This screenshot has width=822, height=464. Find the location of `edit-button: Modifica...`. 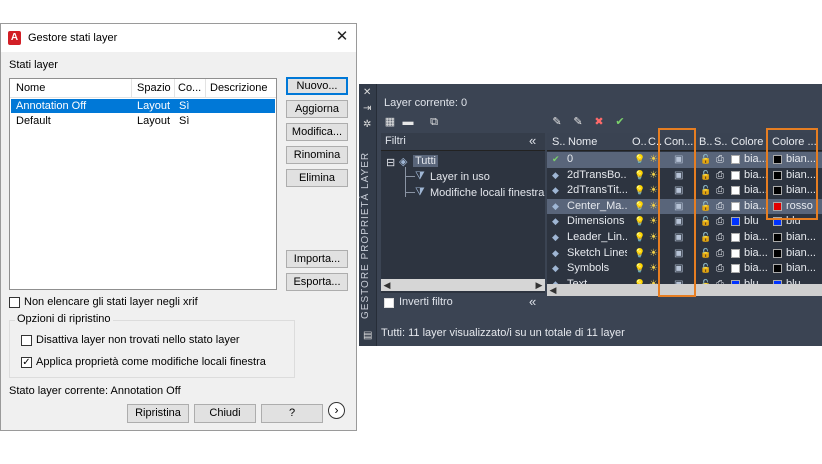

edit-button: Modifica... is located at coordinates (317, 132).